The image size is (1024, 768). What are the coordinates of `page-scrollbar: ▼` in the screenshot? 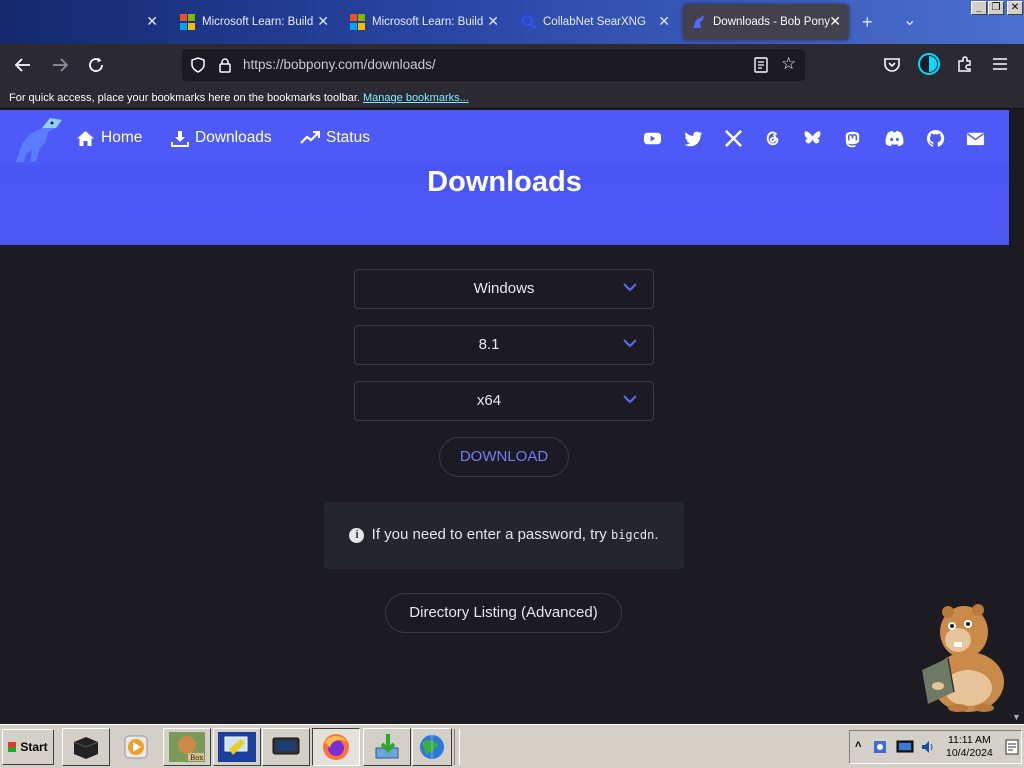 It's located at (1016, 417).